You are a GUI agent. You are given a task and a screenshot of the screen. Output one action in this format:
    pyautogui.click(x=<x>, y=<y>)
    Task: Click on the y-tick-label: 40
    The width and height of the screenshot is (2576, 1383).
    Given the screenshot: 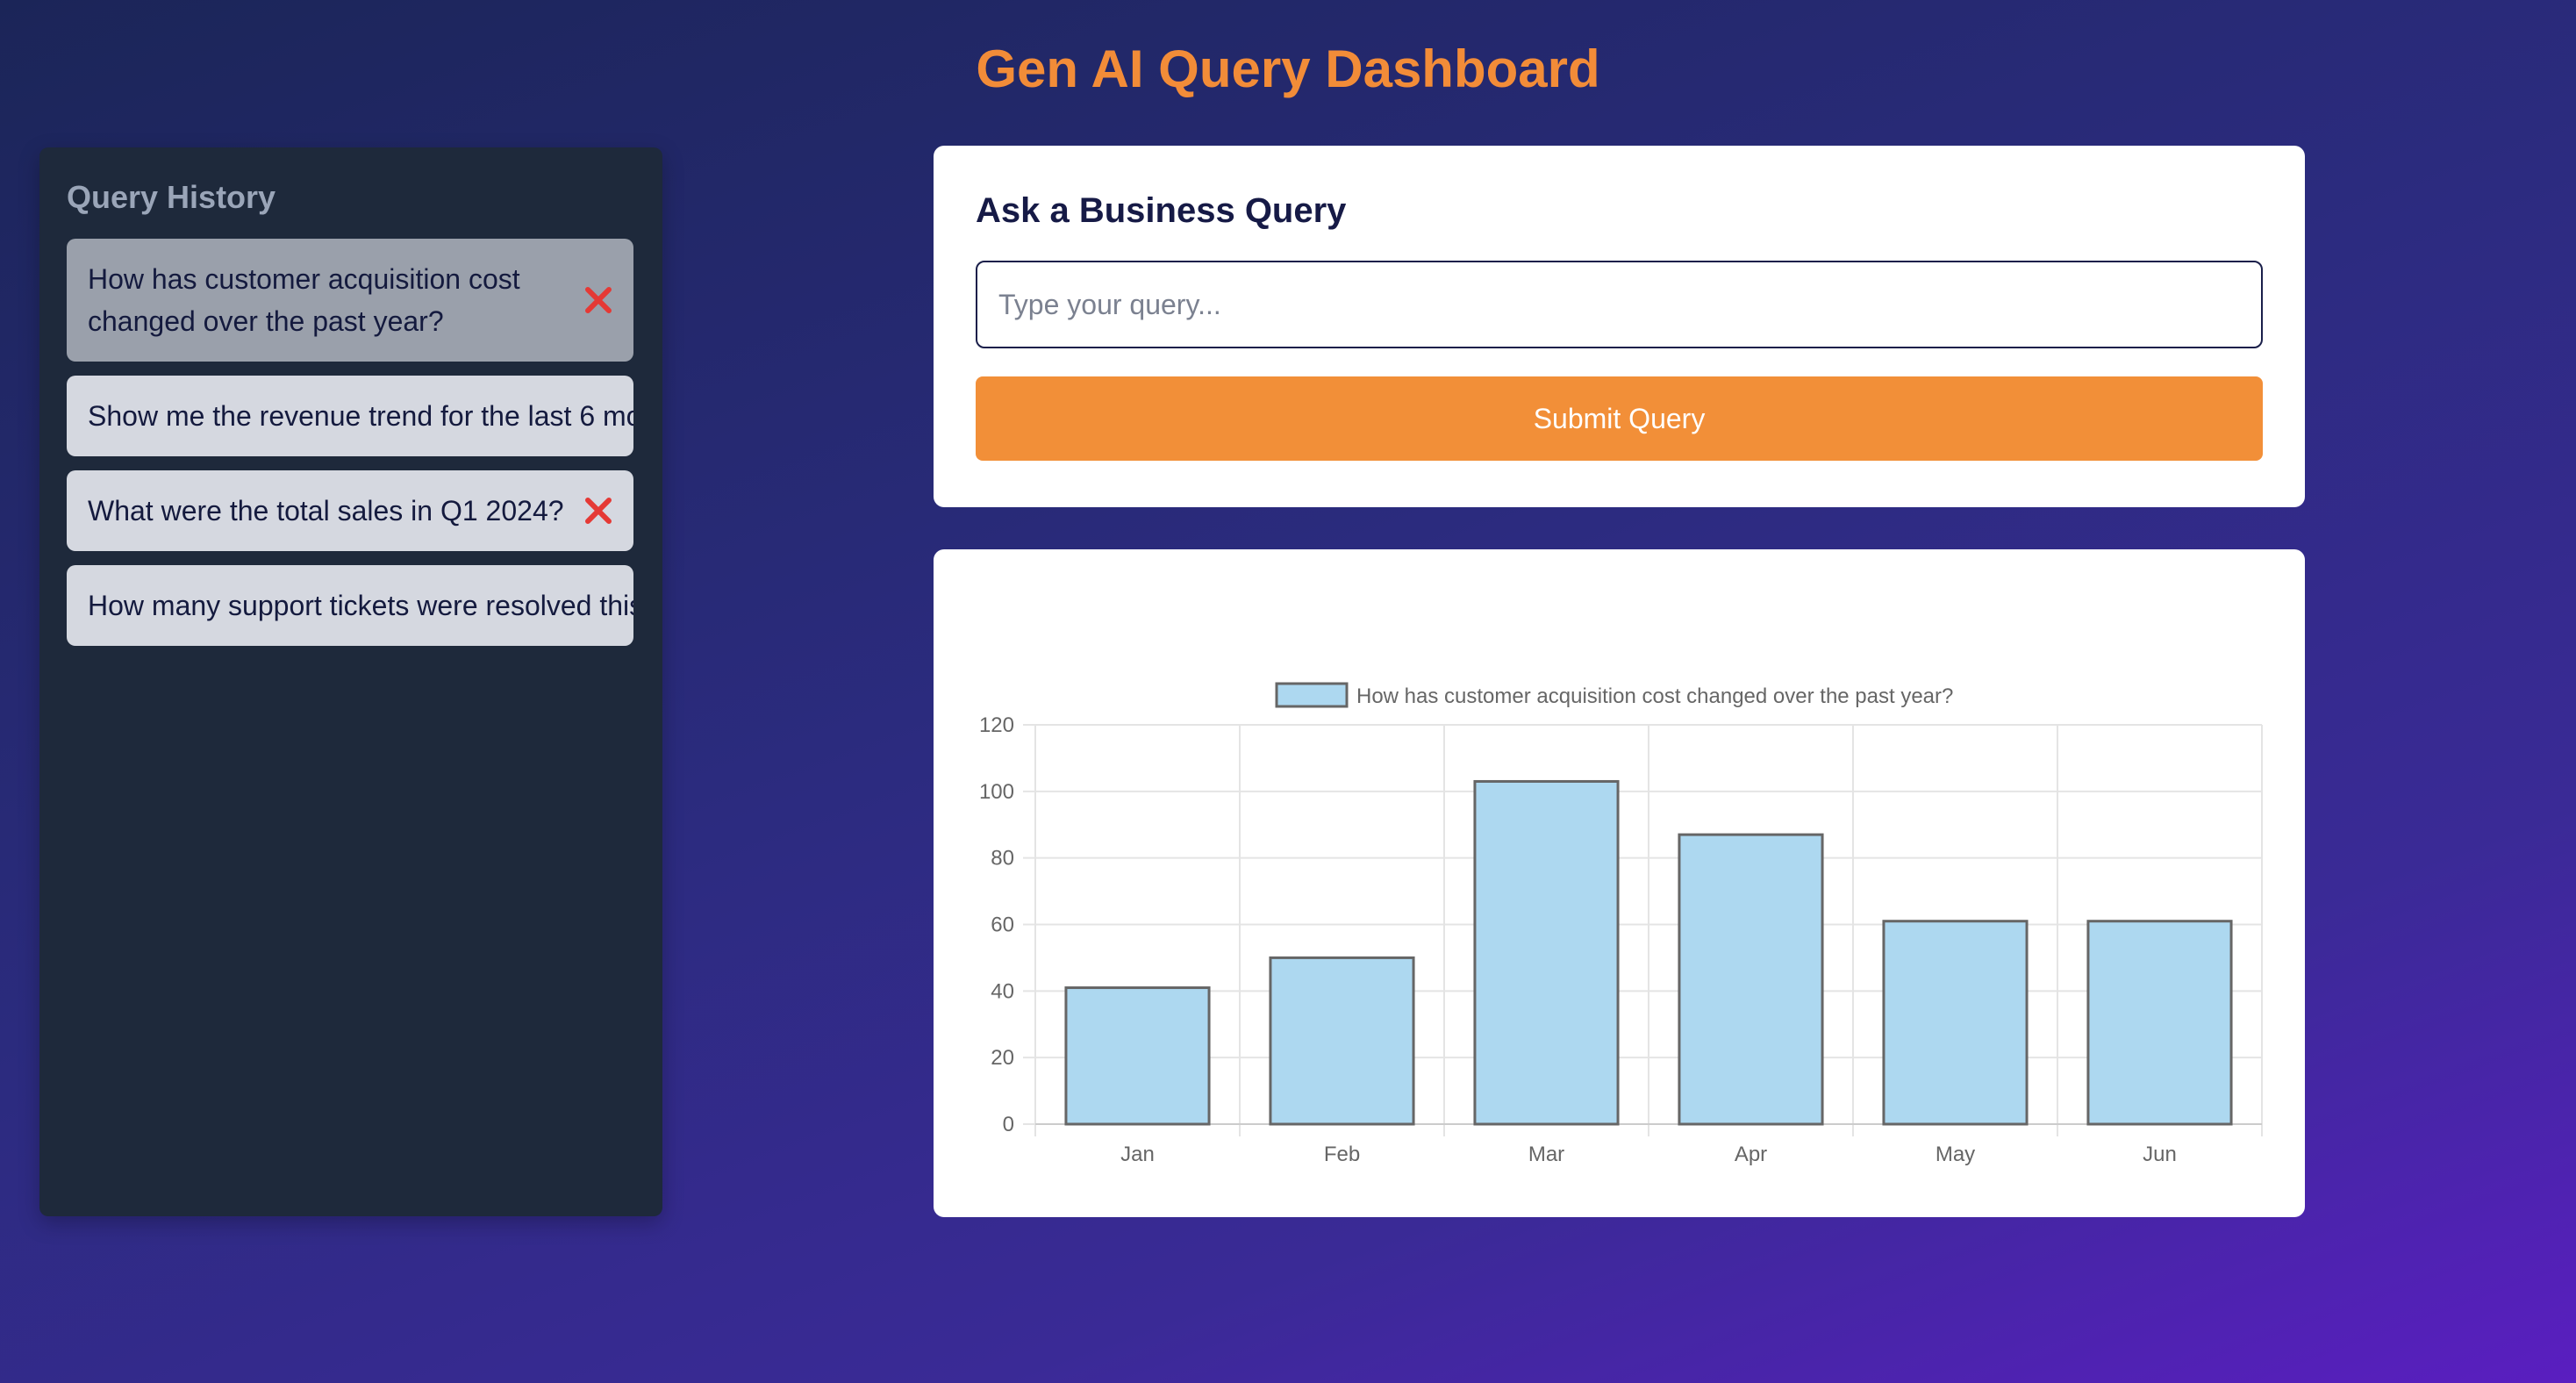 What is the action you would take?
    pyautogui.click(x=1002, y=991)
    